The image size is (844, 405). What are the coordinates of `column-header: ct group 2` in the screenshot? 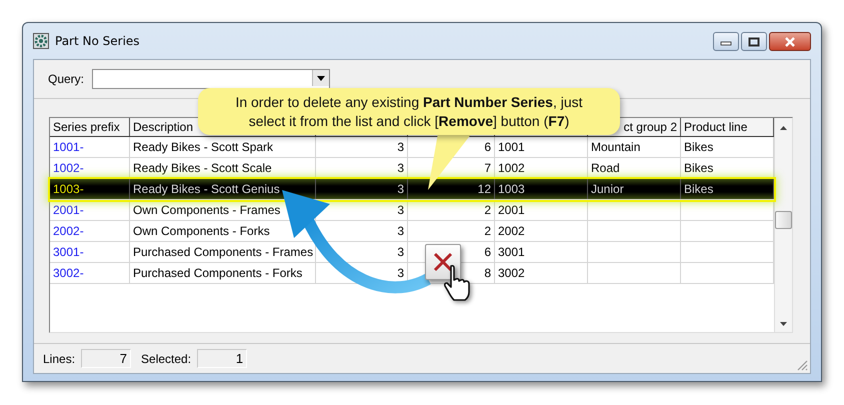 It's located at (650, 127).